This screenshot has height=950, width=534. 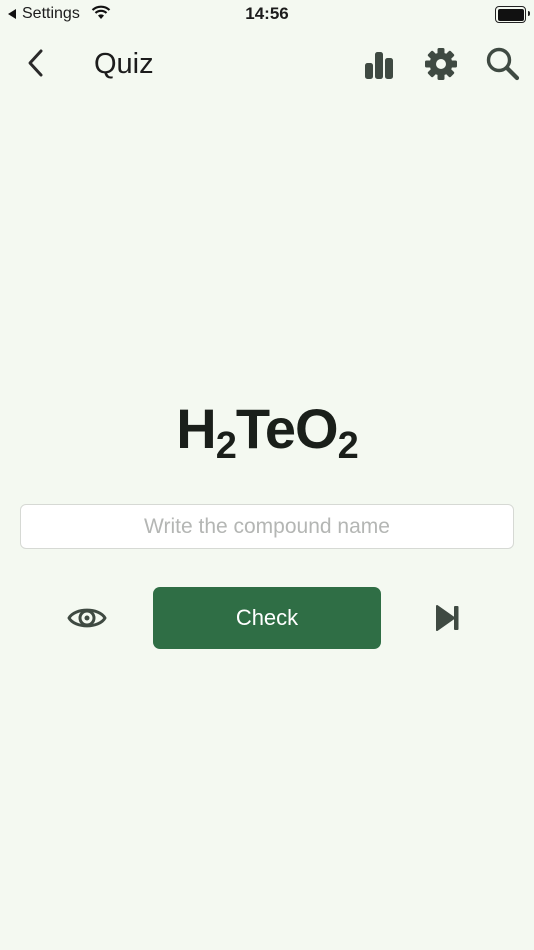 I want to click on eye-icon, so click(x=87, y=618).